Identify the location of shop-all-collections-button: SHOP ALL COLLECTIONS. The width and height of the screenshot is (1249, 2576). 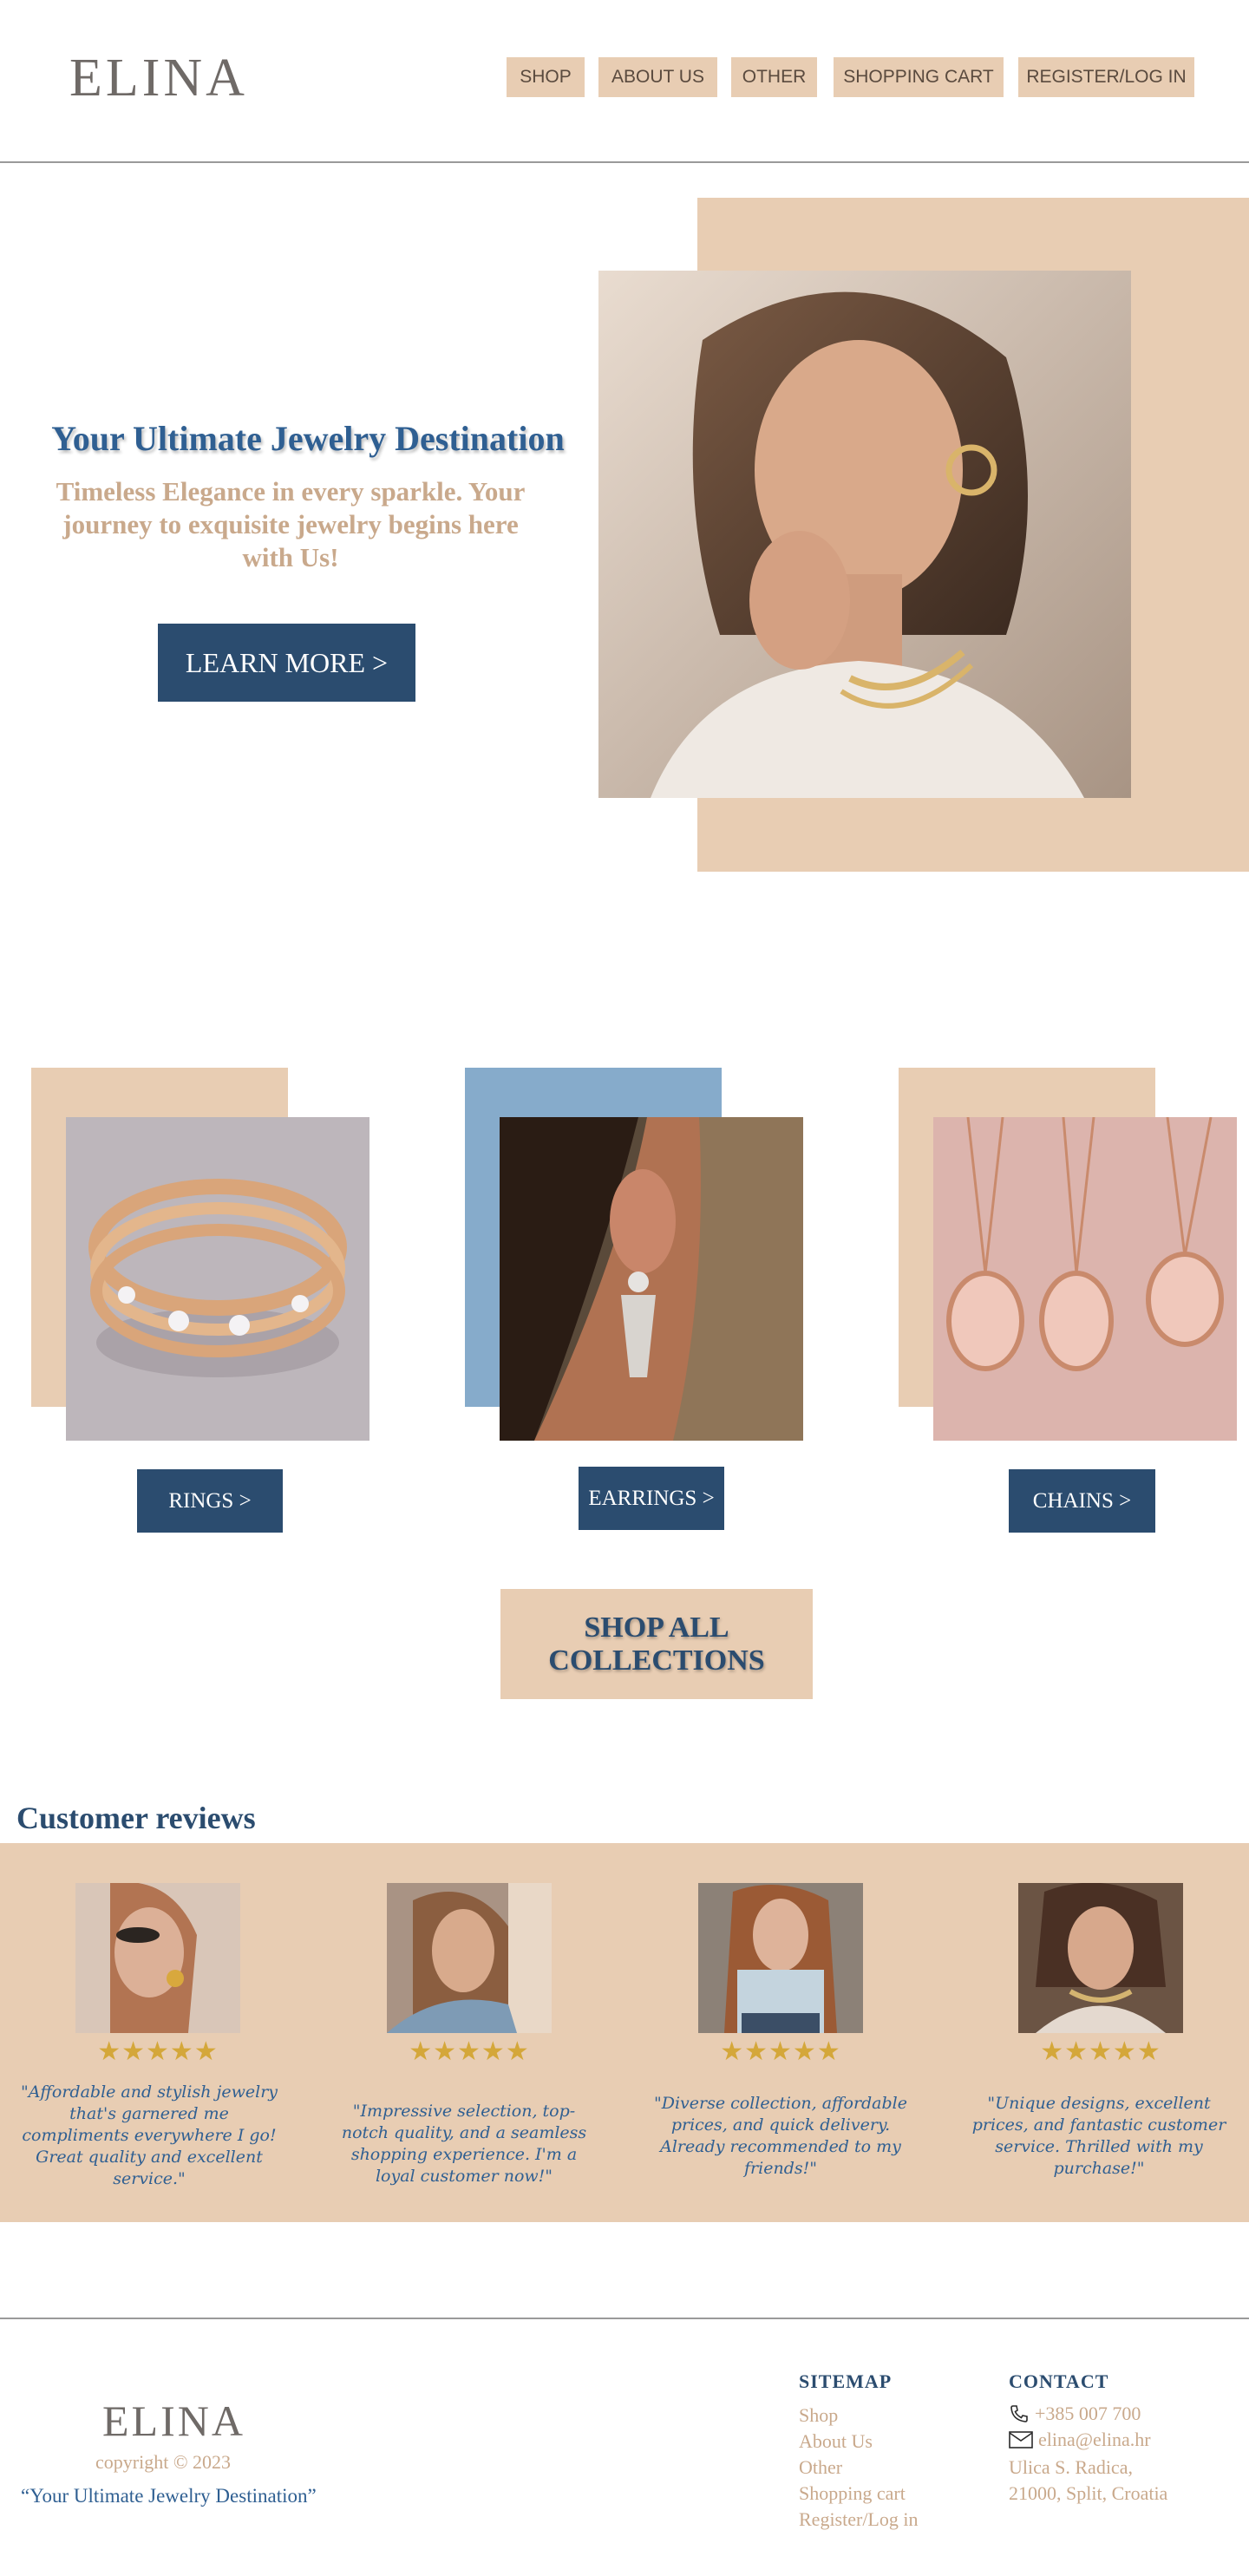
(656, 1644).